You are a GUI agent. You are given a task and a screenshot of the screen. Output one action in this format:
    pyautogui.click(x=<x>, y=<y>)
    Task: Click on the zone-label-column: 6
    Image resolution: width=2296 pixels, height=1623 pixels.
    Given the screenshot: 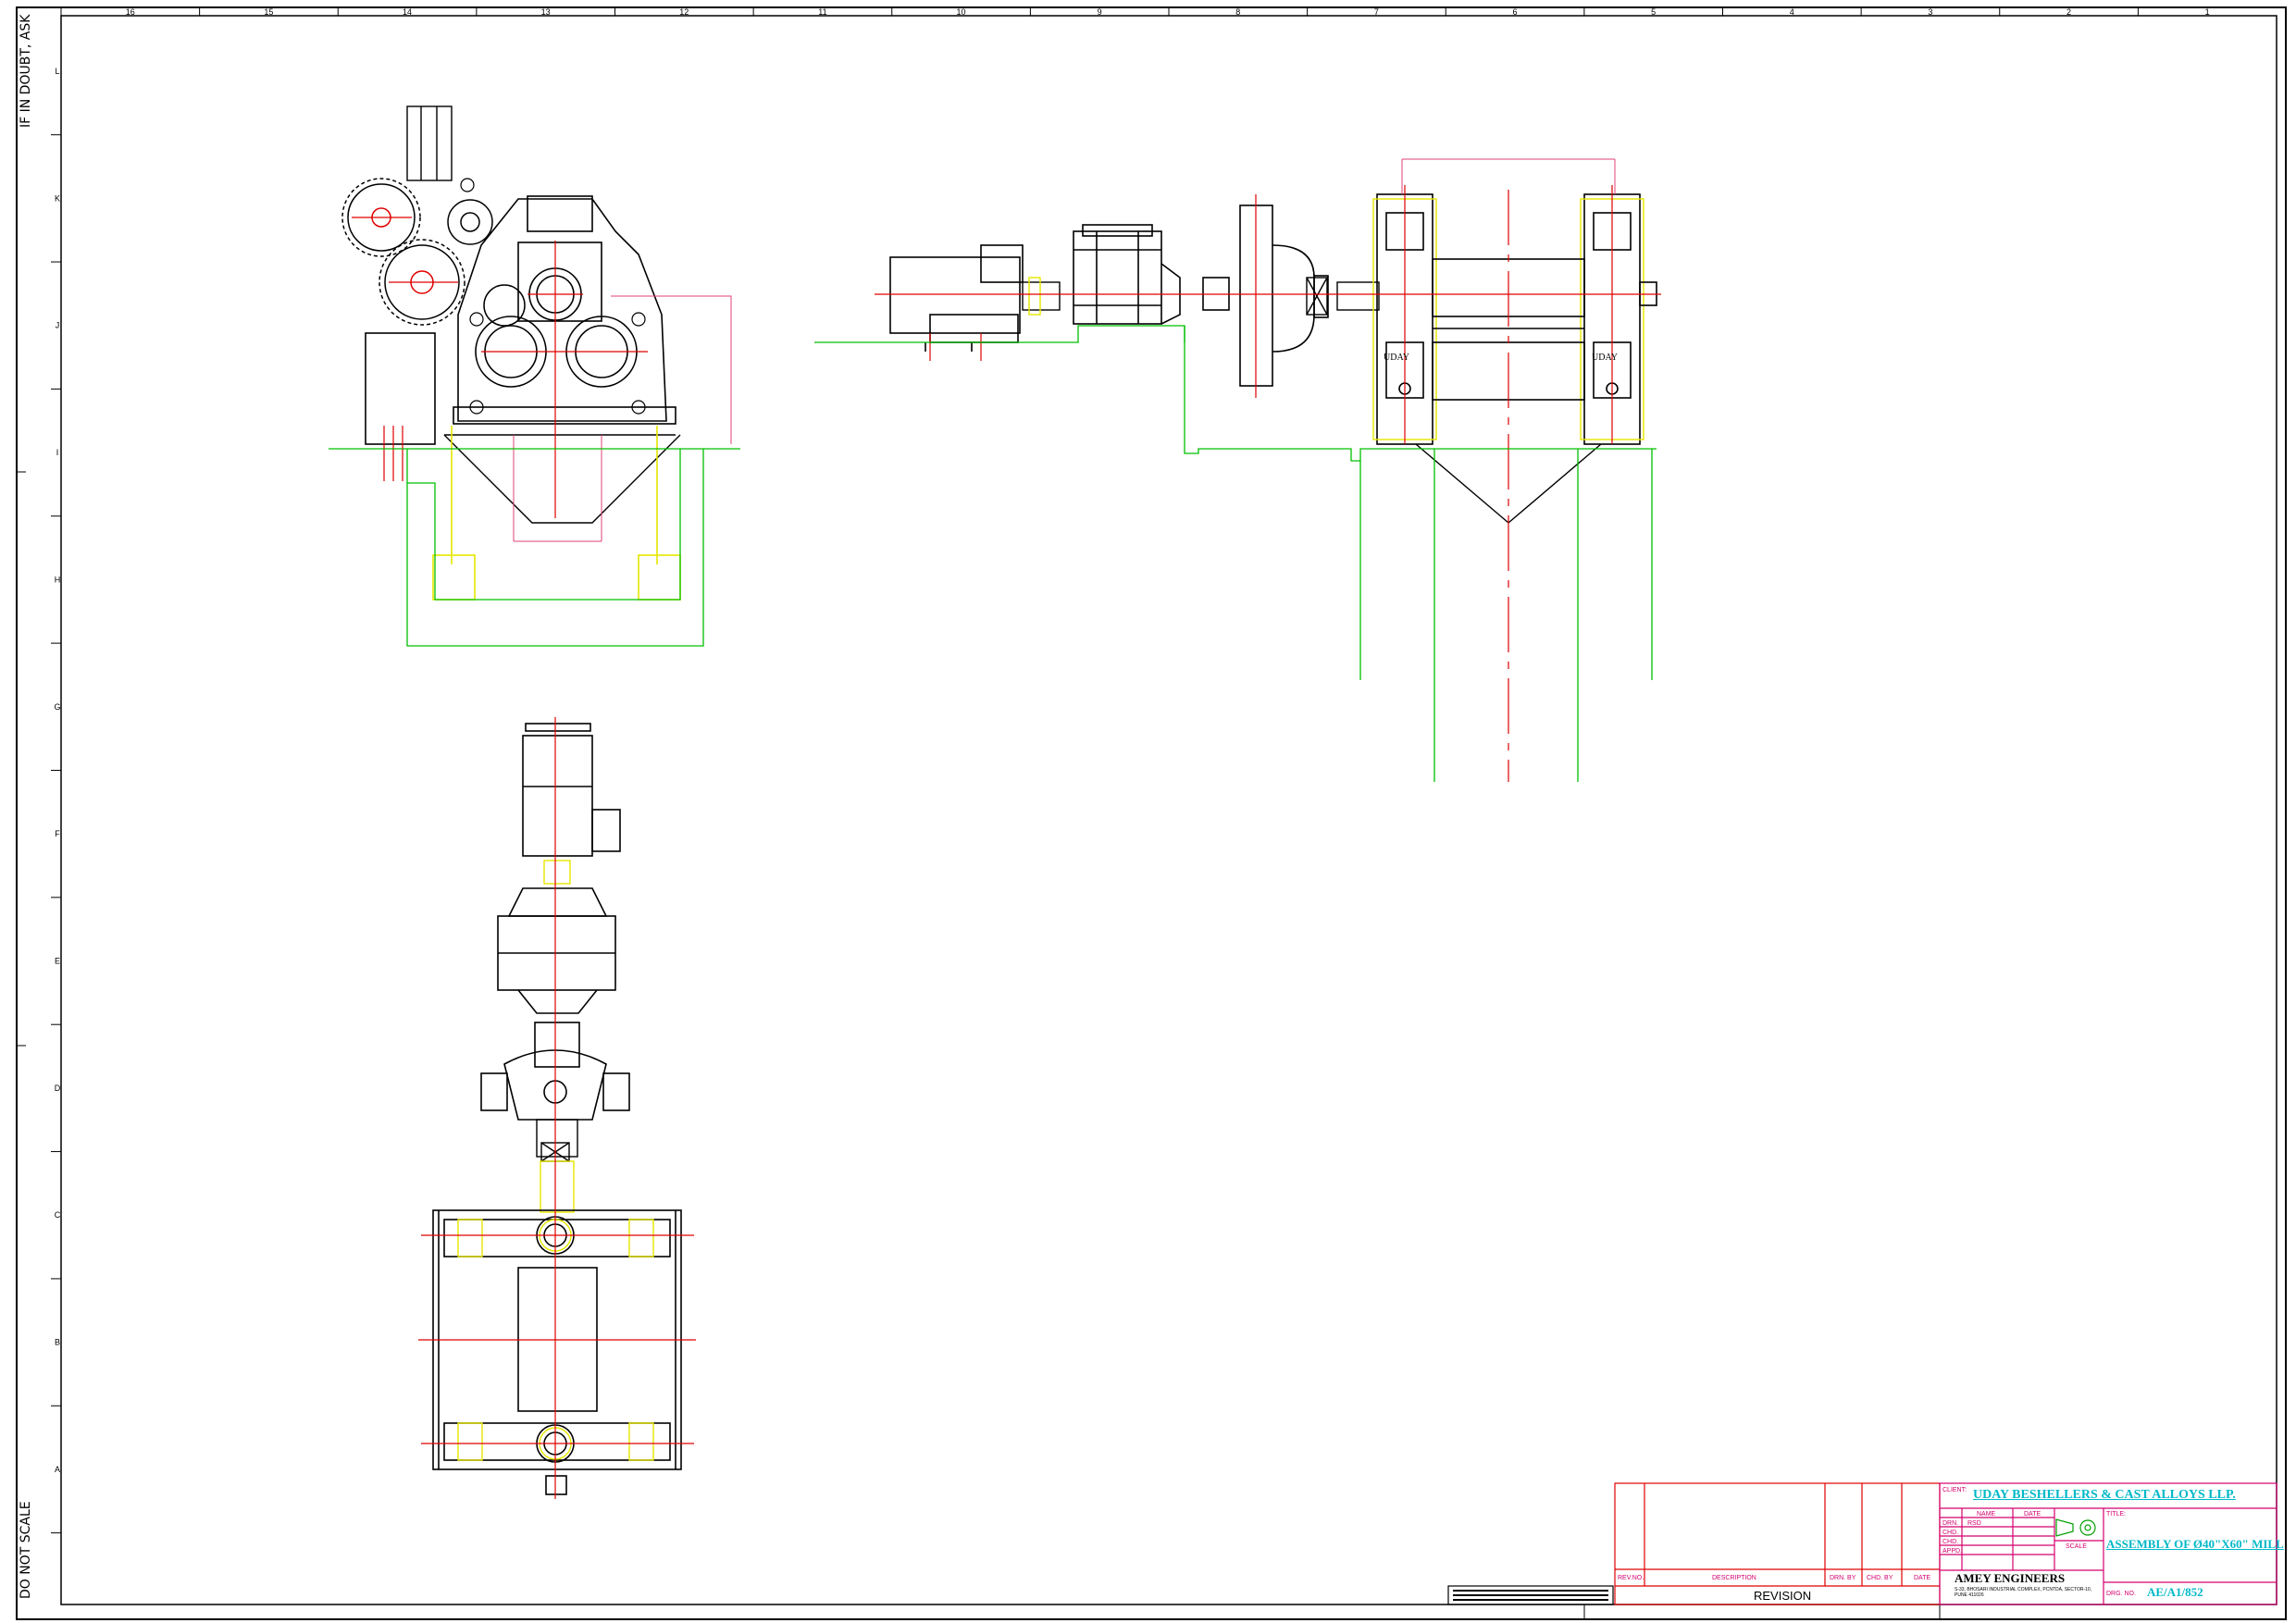 What is the action you would take?
    pyautogui.click(x=1516, y=12)
    